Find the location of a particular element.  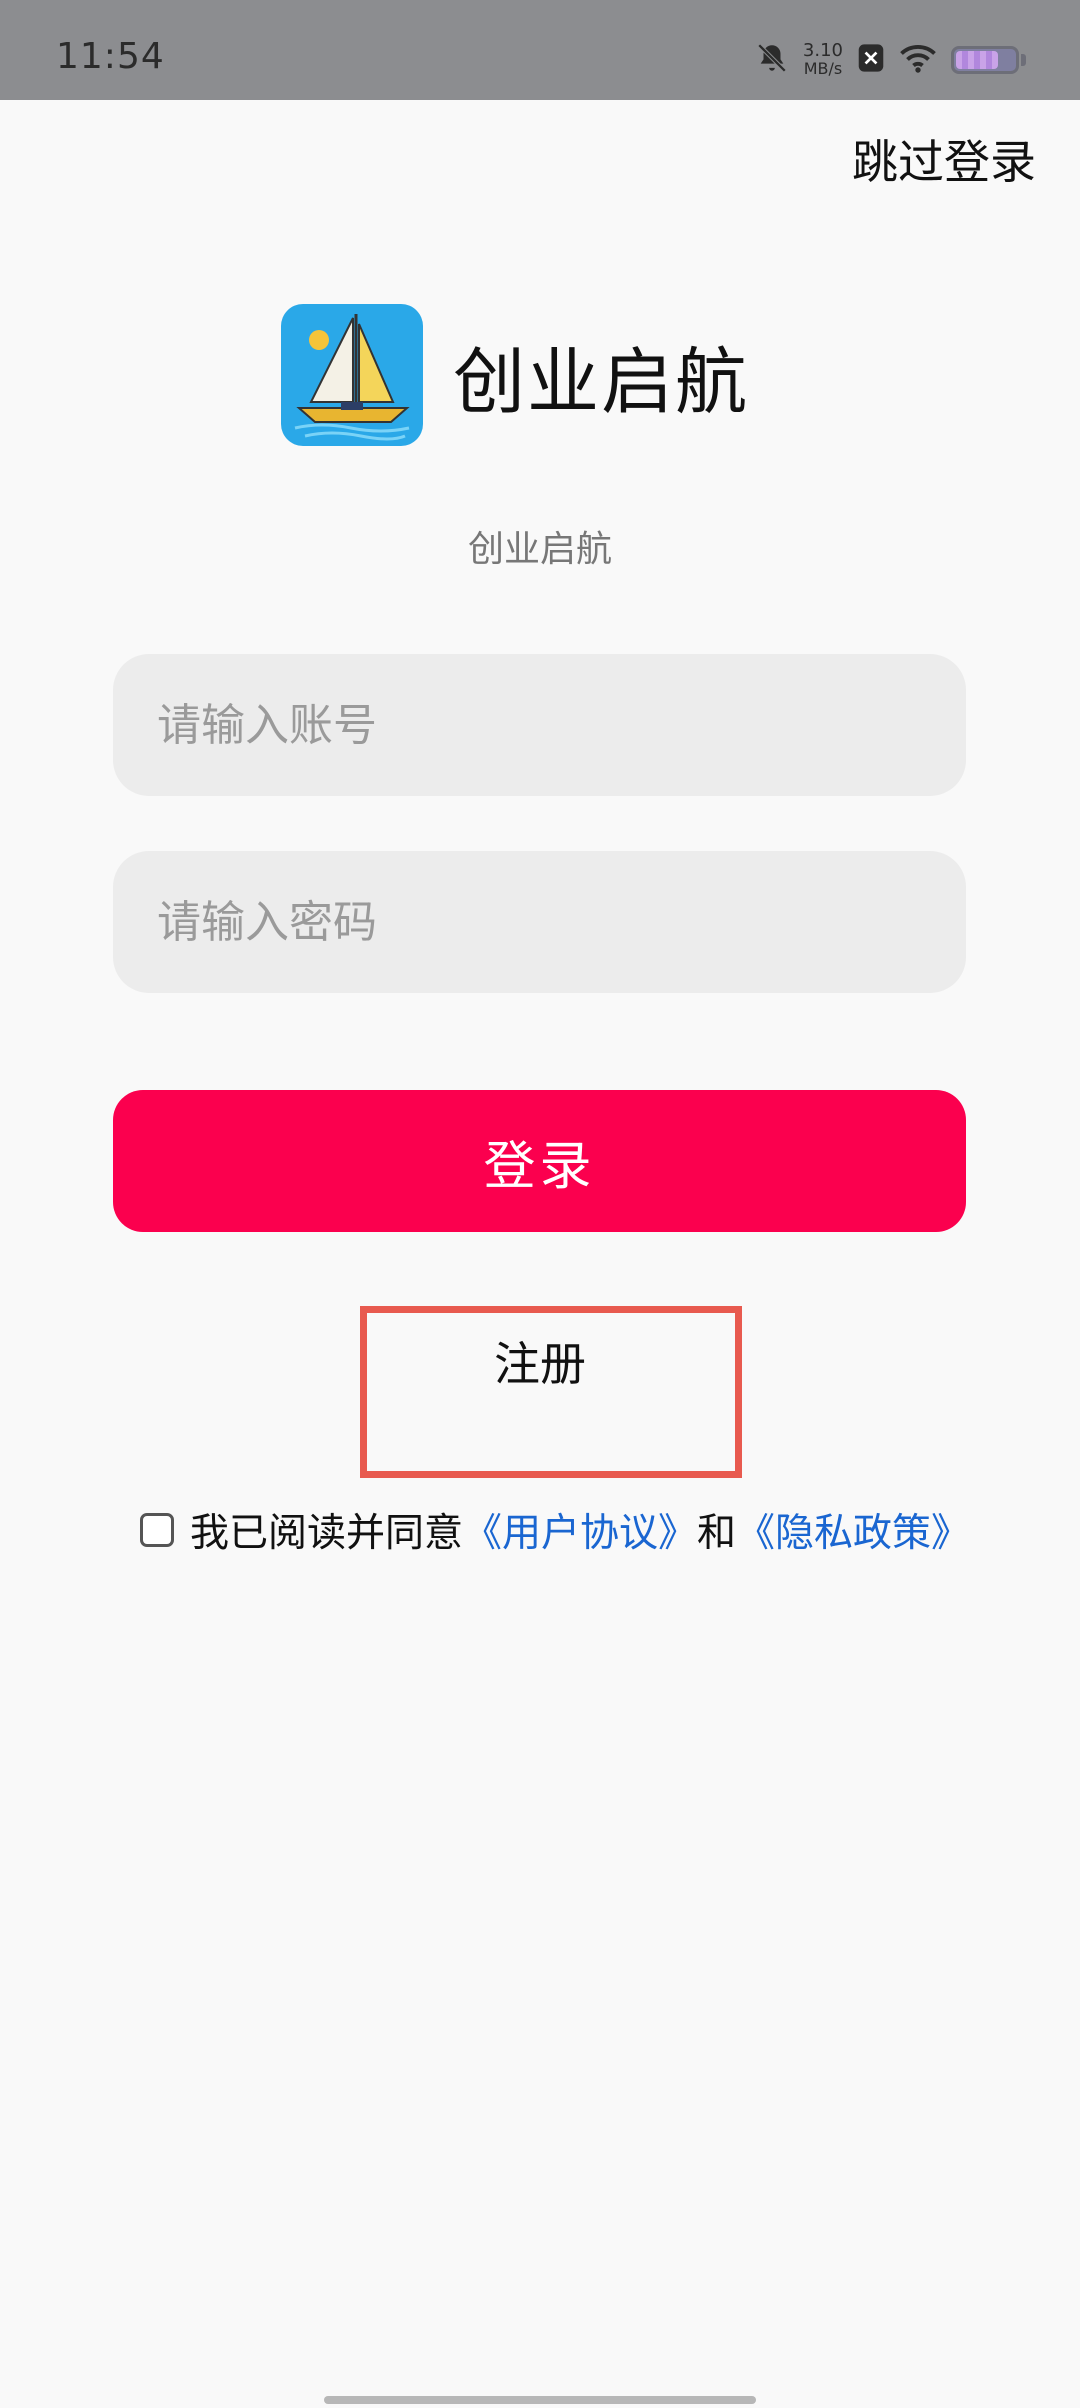

net-speed-unit: MB/s is located at coordinates (823, 68).